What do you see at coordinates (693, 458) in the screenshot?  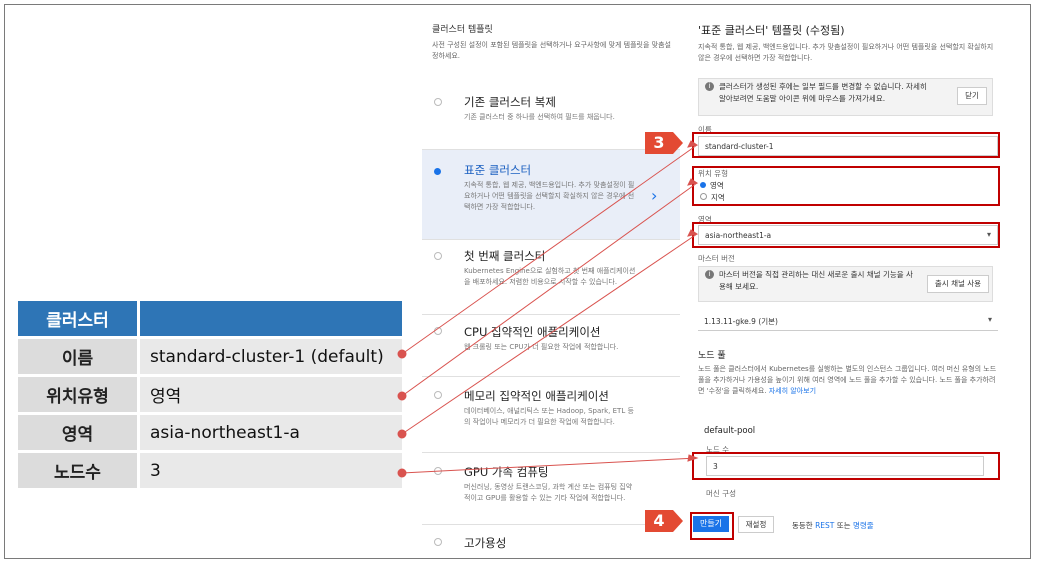 I see `arrow-head-icon` at bounding box center [693, 458].